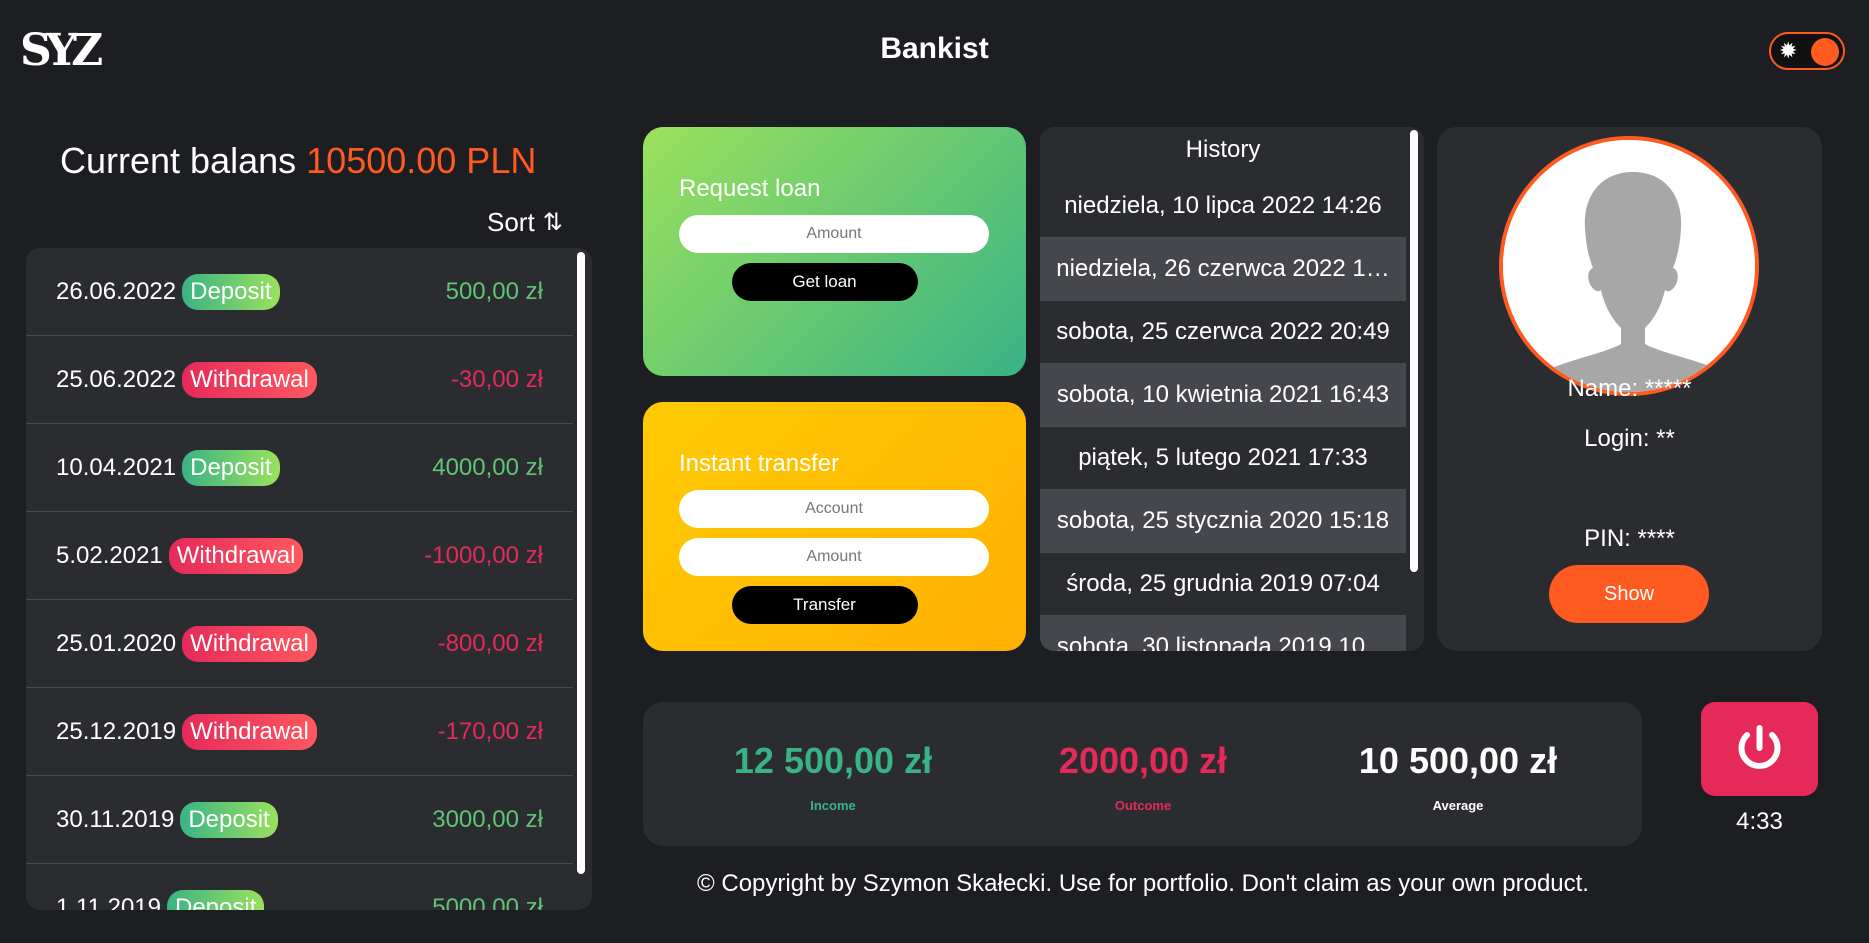 The image size is (1869, 943). I want to click on income-value: 12 500,00 zł, so click(833, 760).